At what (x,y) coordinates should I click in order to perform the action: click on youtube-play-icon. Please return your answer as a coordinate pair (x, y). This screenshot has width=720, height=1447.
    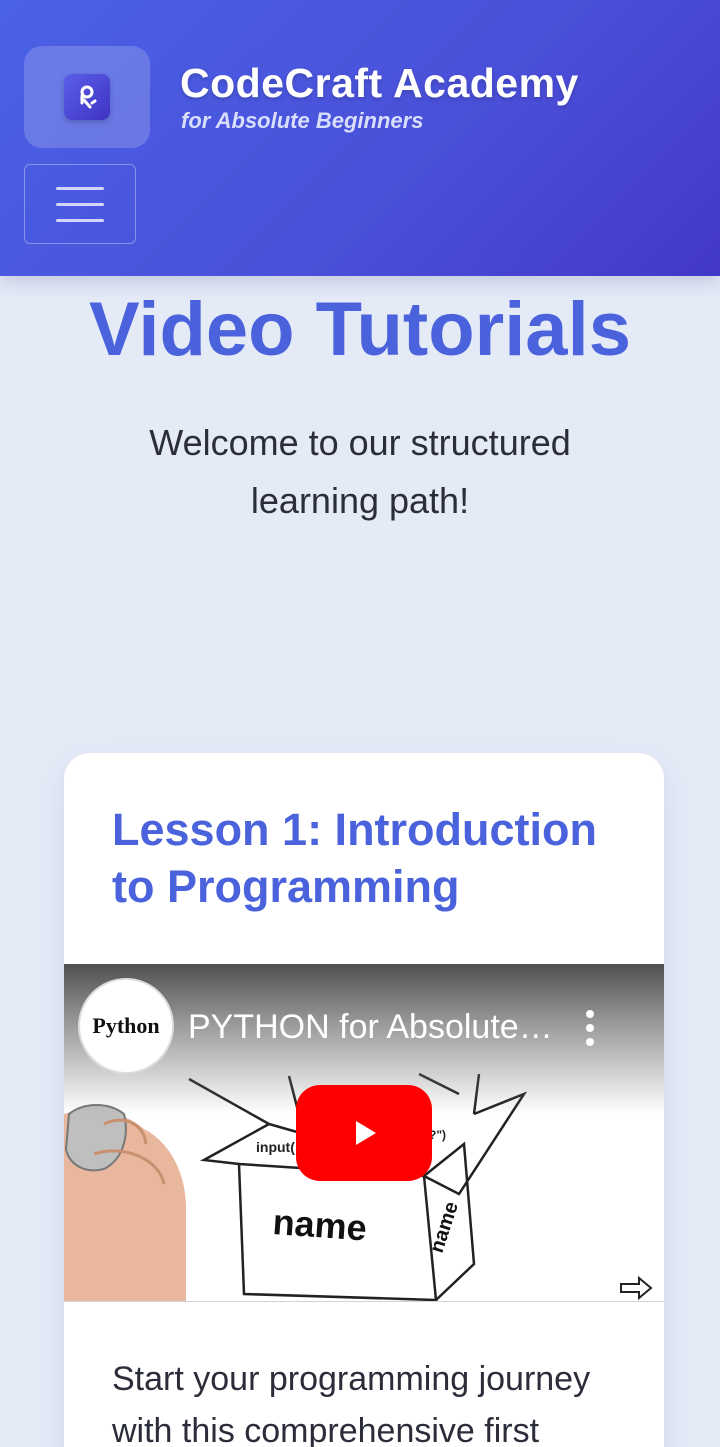
    Looking at the image, I should click on (364, 1133).